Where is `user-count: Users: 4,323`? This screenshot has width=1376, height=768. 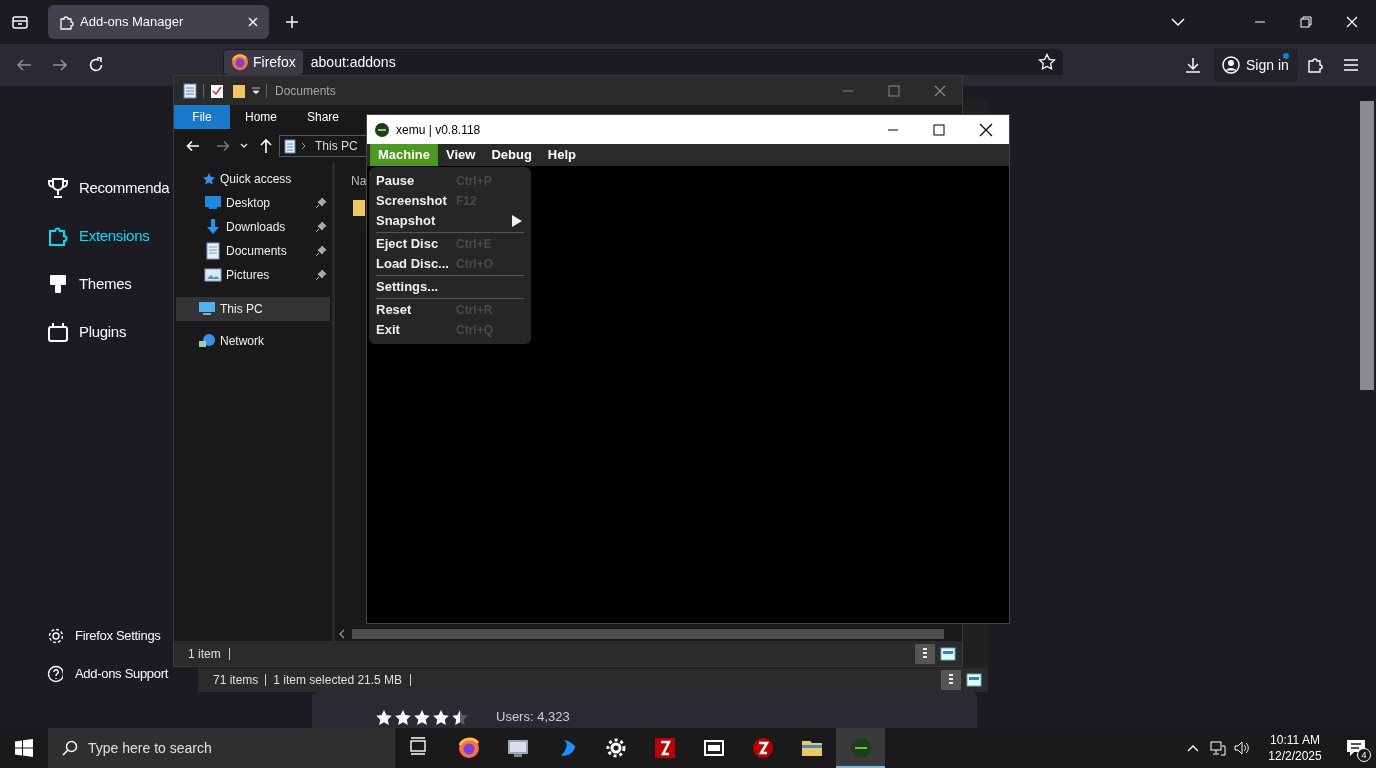
user-count: Users: 4,323 is located at coordinates (533, 717).